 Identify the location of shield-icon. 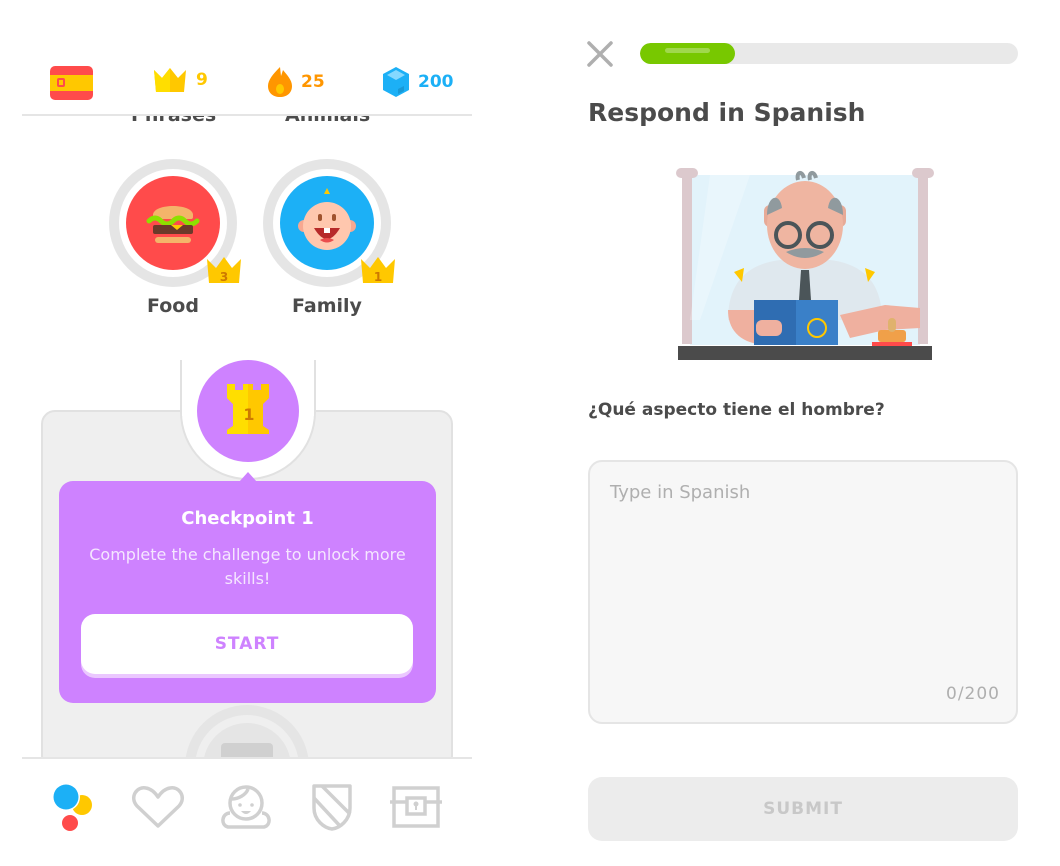
(332, 809).